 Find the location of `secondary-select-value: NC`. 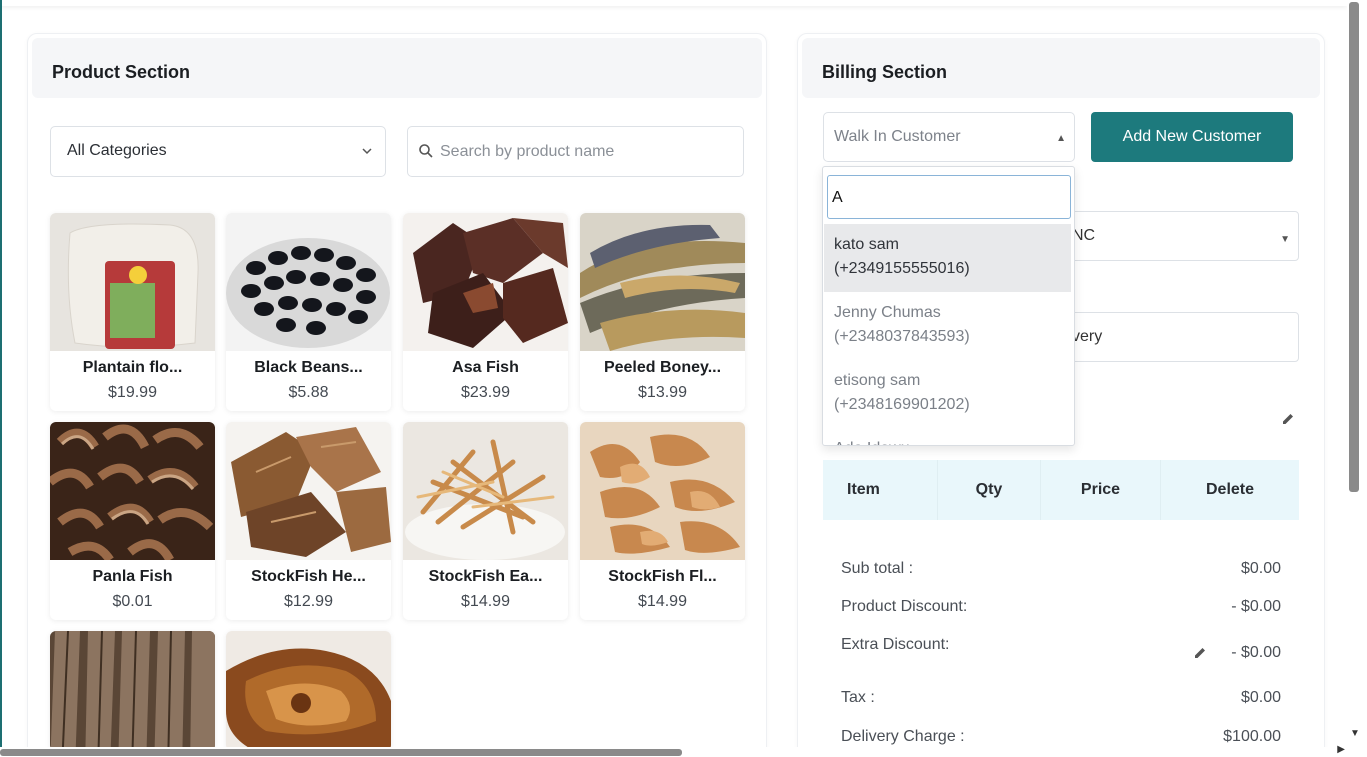

secondary-select-value: NC is located at coordinates (1084, 235).